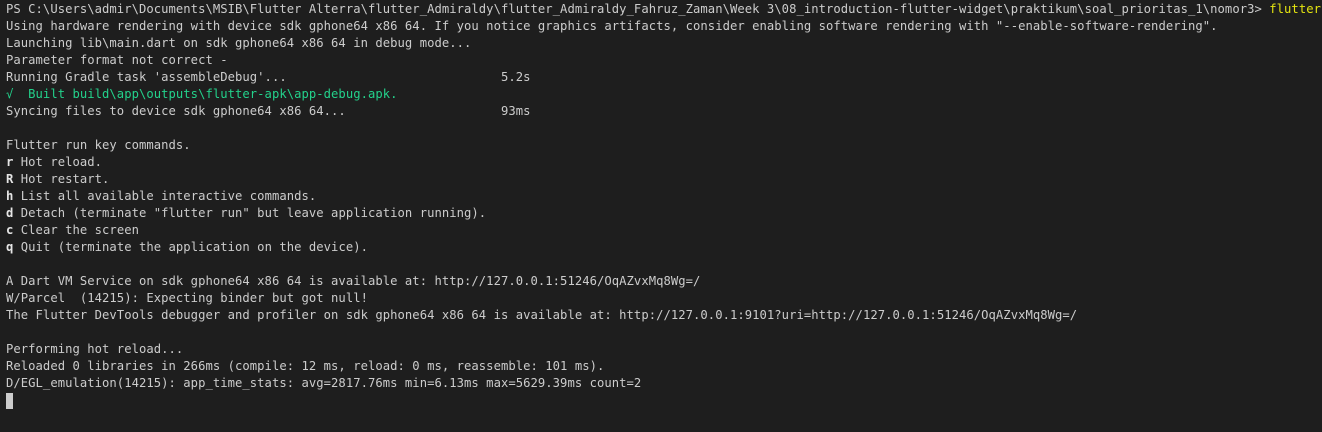 The height and width of the screenshot is (432, 1322). I want to click on key-letter: d, so click(10, 213).